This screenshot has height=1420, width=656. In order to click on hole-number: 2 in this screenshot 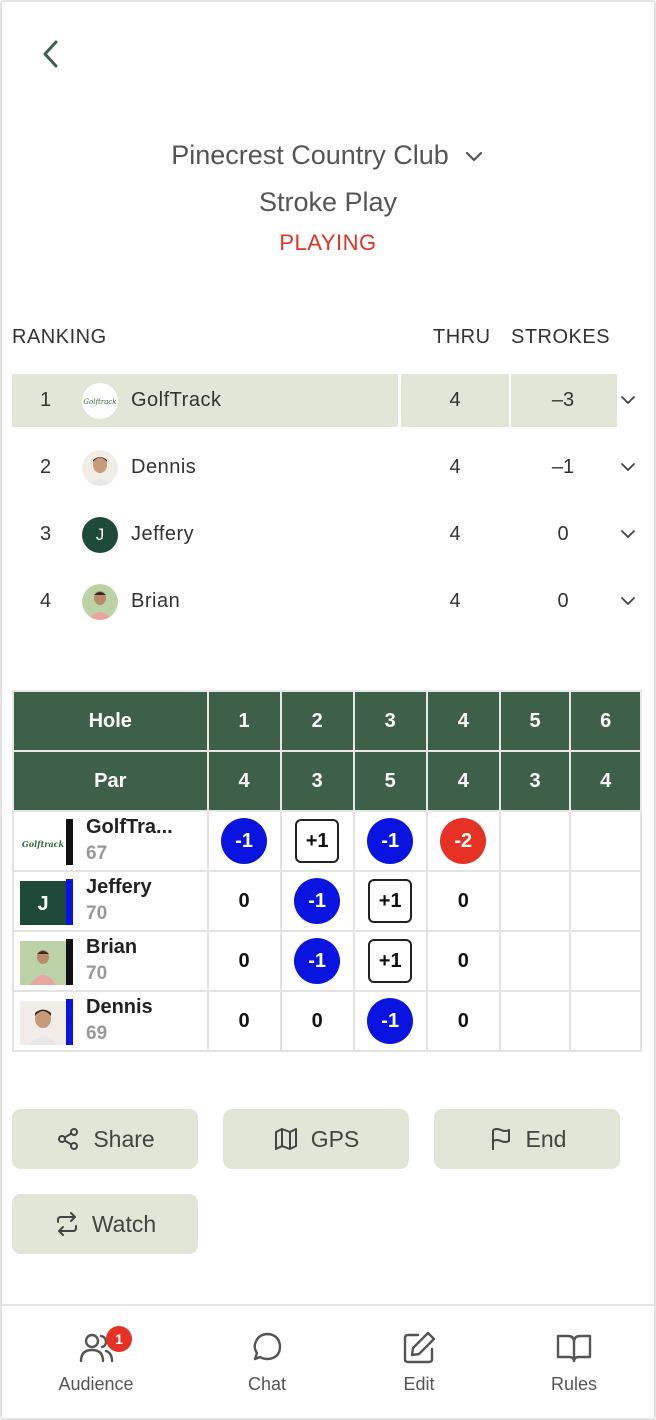, I will do `click(317, 721)`.